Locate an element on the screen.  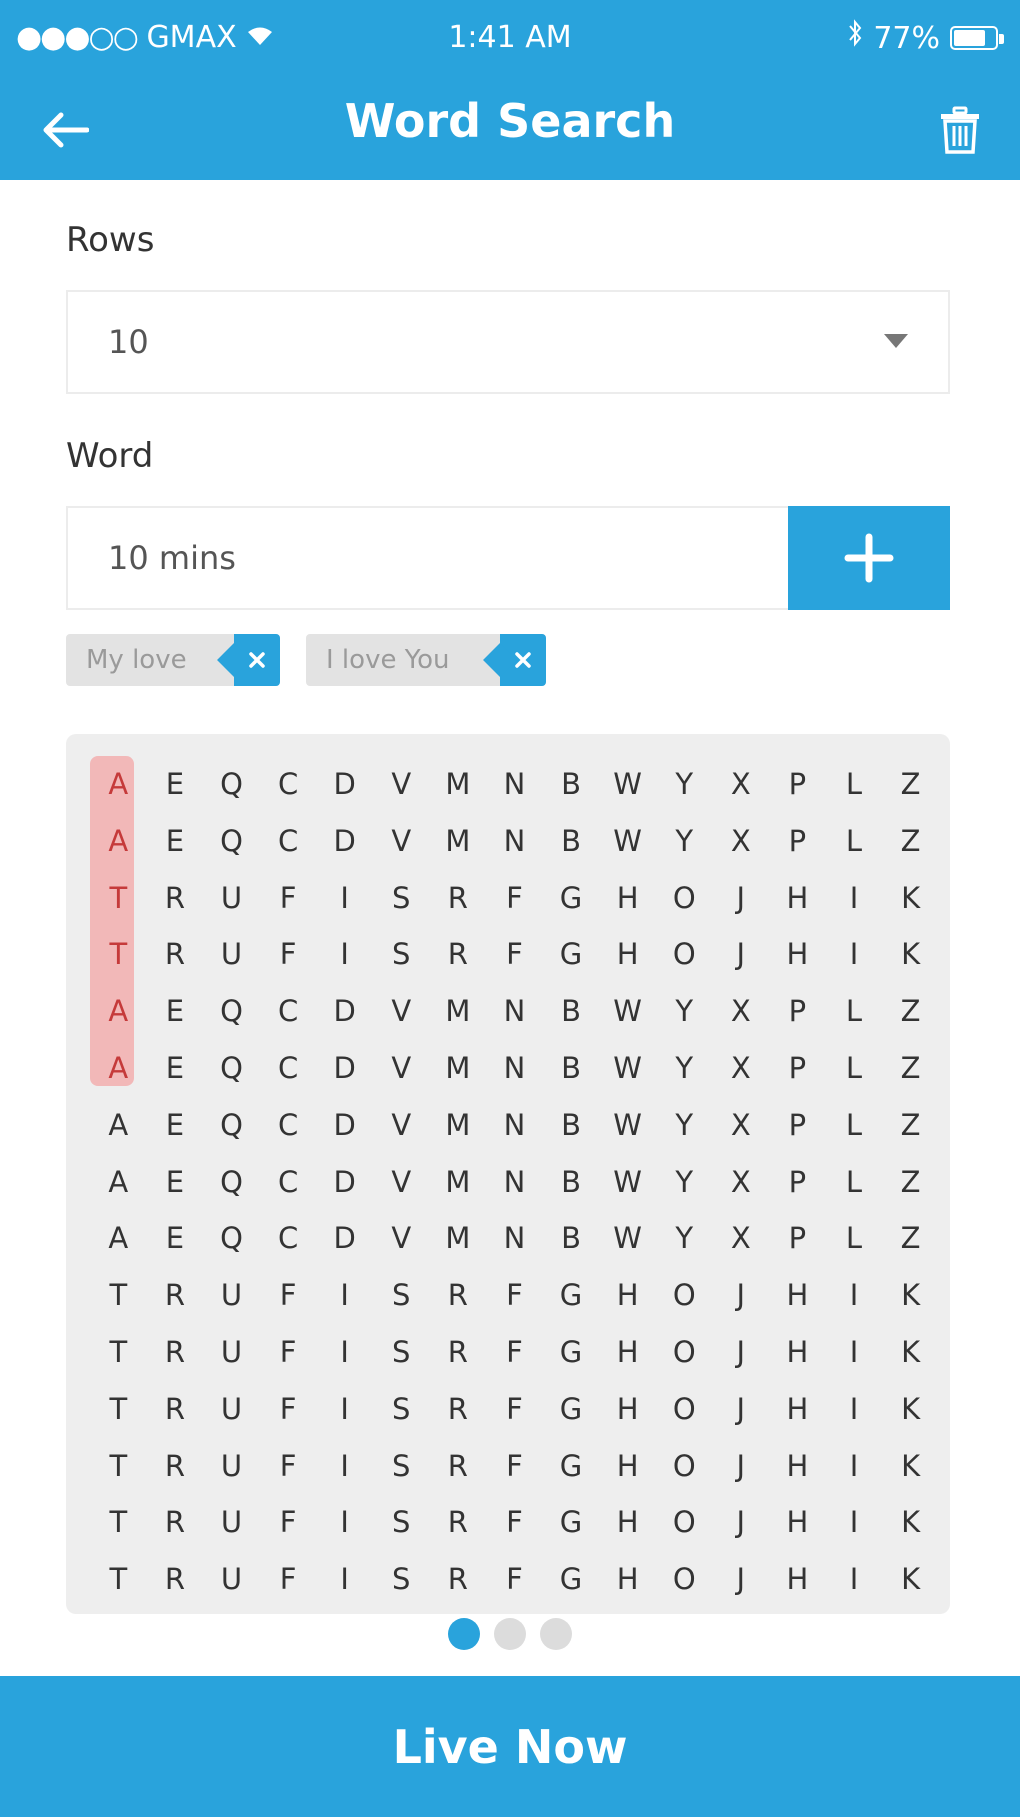
chip-remove-button is located at coordinates (523, 660).